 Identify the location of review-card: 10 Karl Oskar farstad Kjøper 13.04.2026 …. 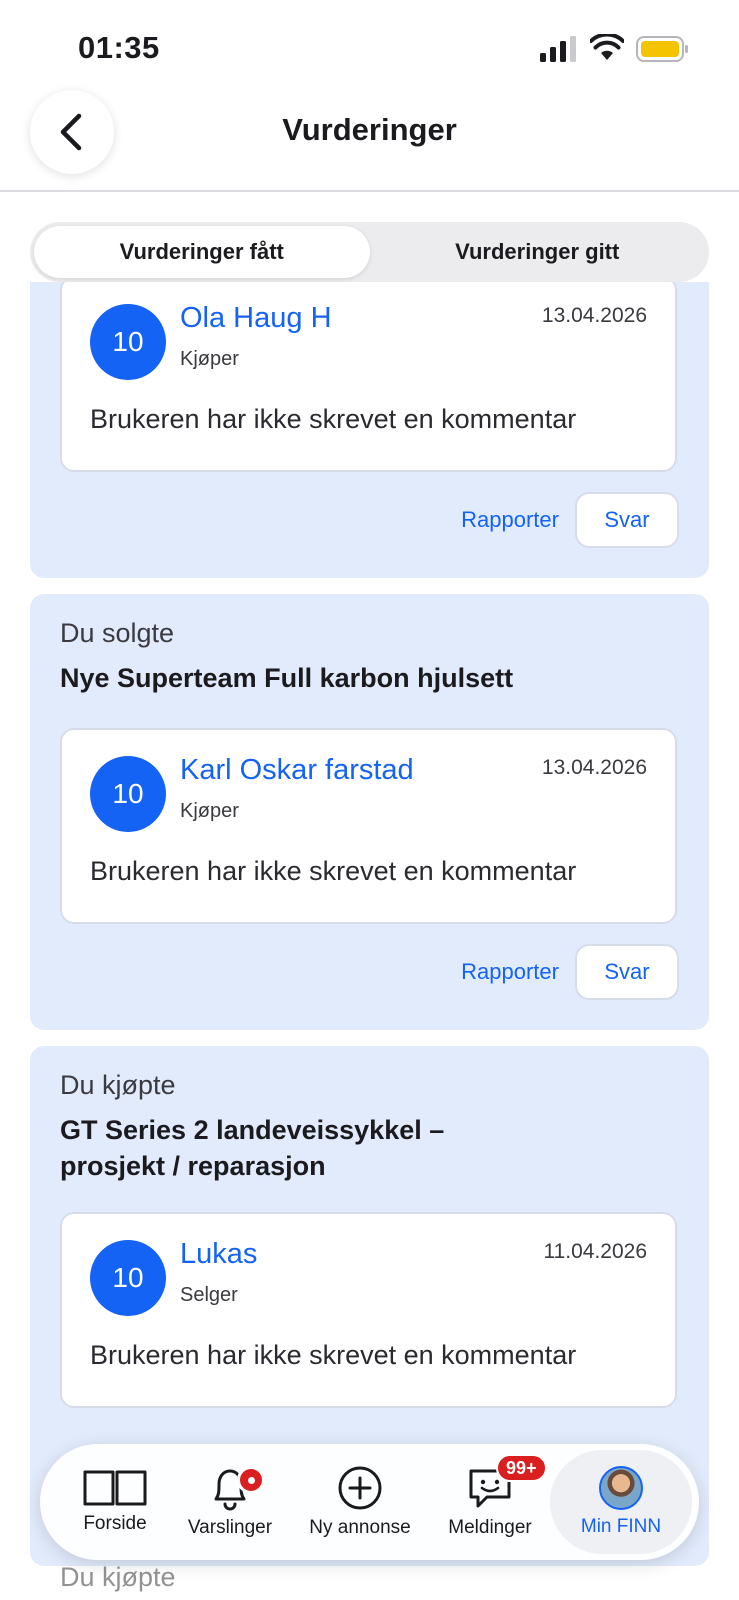
(368, 826).